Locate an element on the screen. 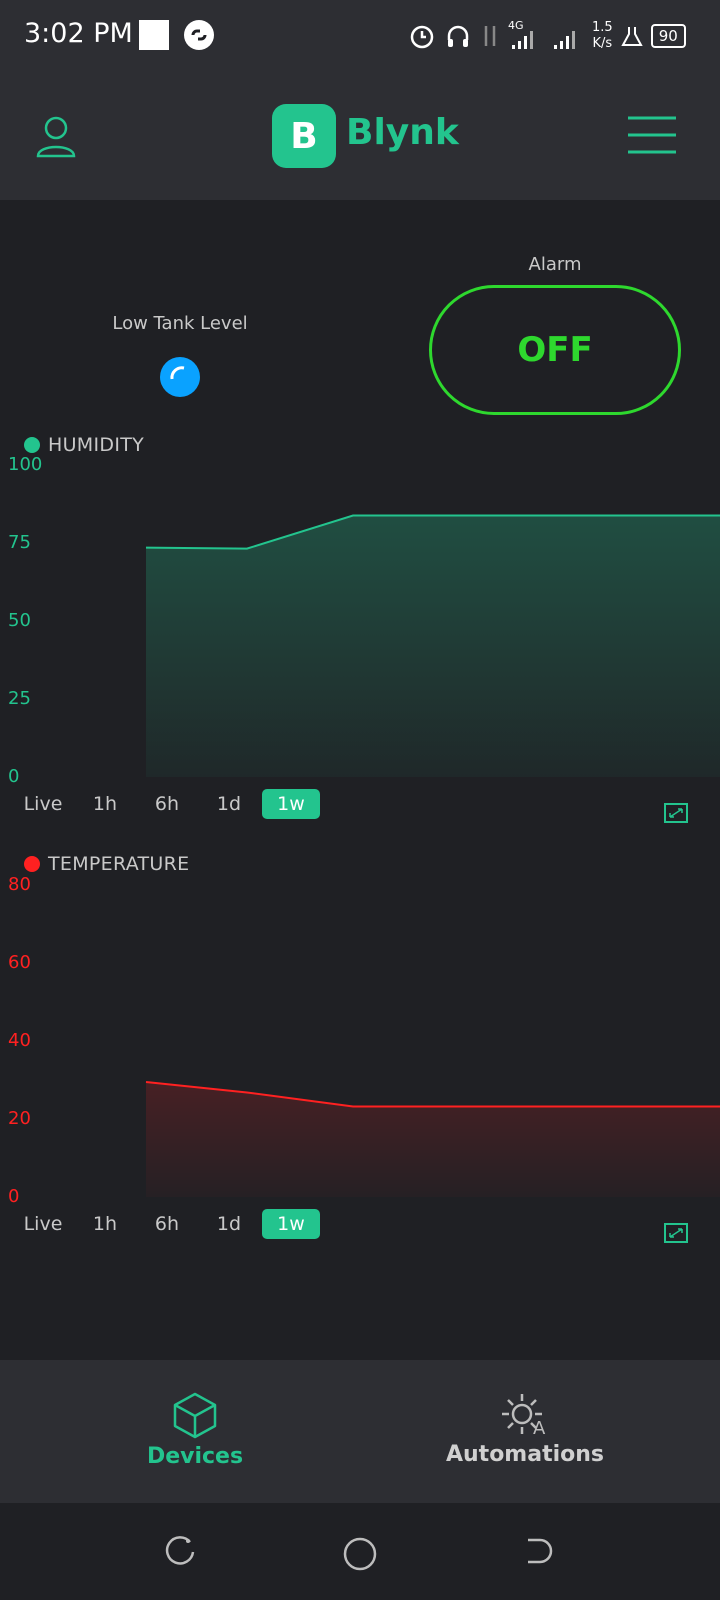  home-icon is located at coordinates (360, 1554).